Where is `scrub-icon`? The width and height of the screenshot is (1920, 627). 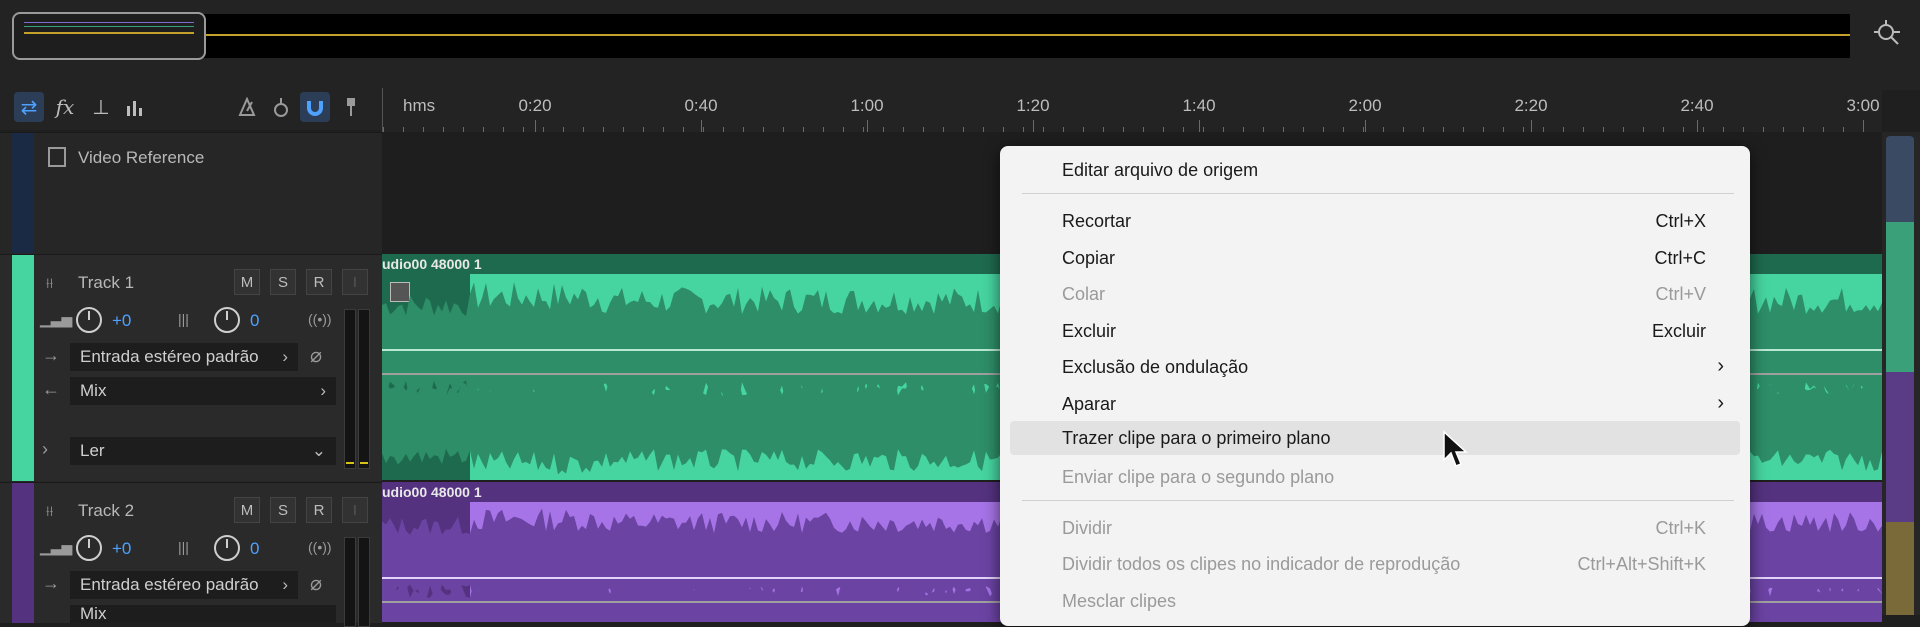 scrub-icon is located at coordinates (281, 107).